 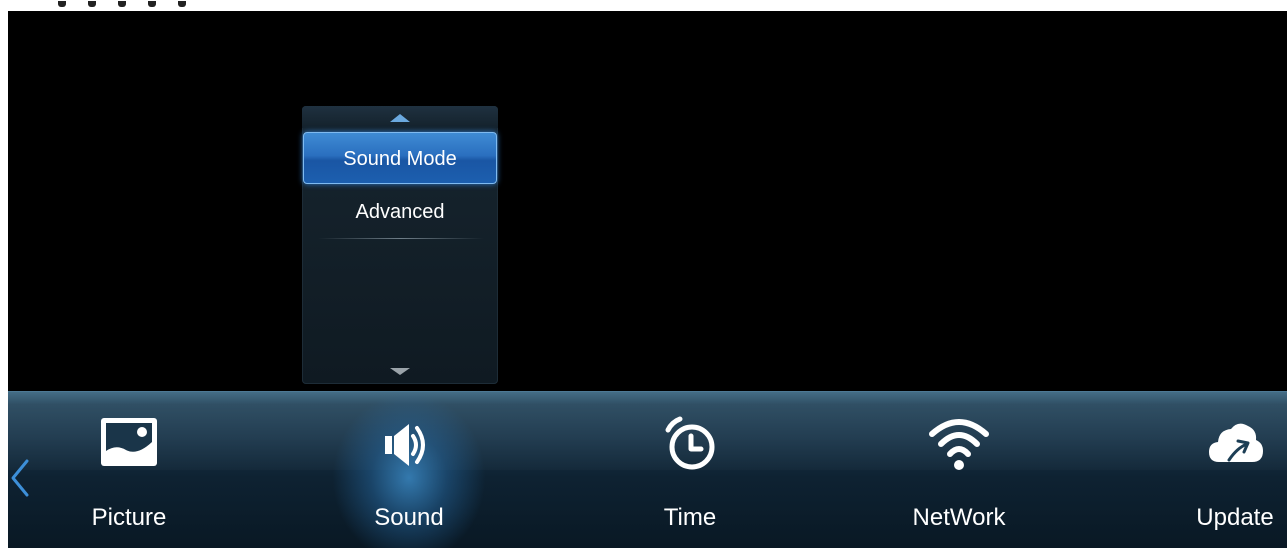 What do you see at coordinates (690, 444) in the screenshot?
I see `clock-icon` at bounding box center [690, 444].